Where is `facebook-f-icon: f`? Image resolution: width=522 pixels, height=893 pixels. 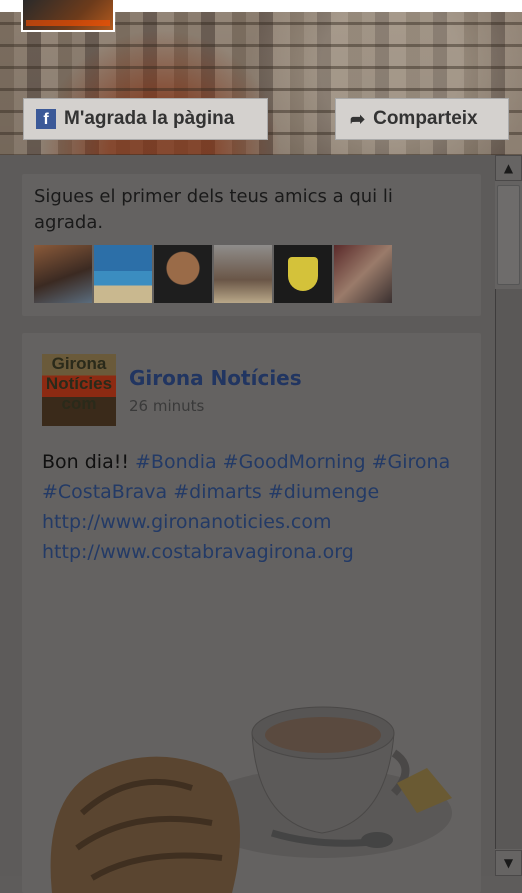 facebook-f-icon: f is located at coordinates (46, 119).